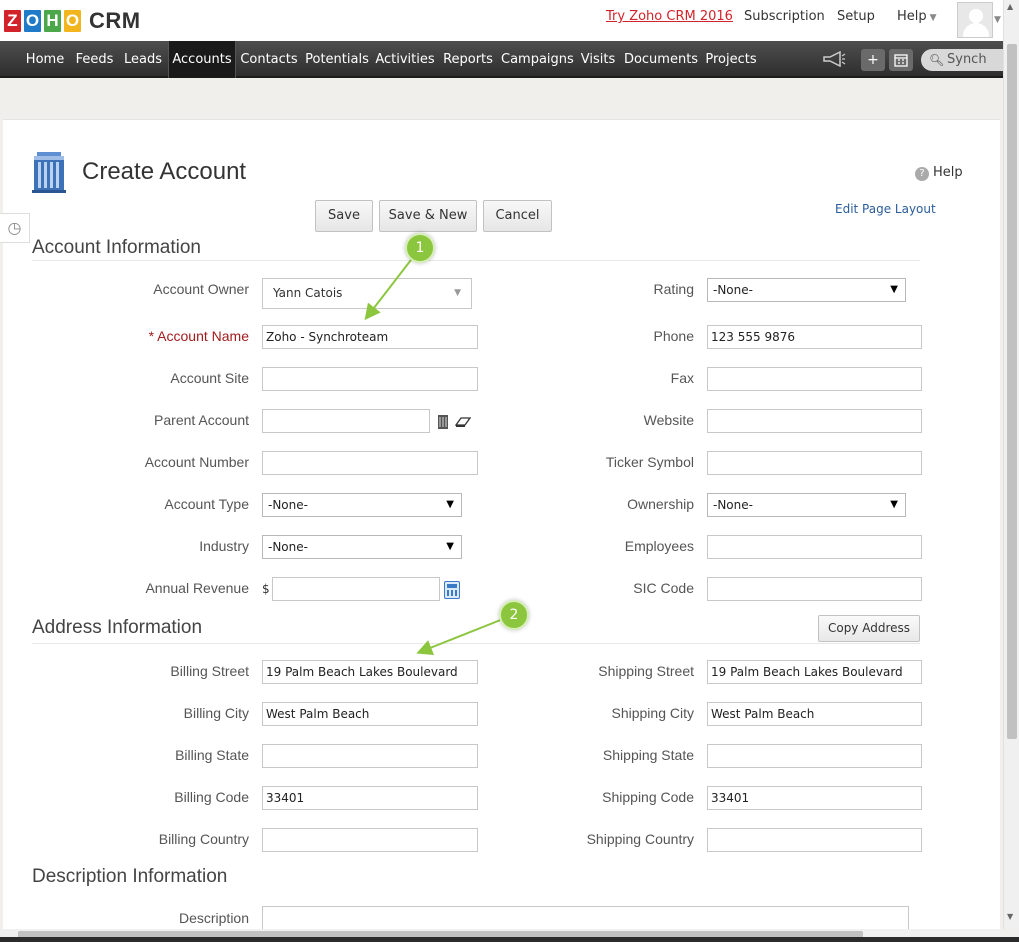  Describe the element at coordinates (117, 627) in the screenshot. I see `section-title-address: Address Information` at that location.